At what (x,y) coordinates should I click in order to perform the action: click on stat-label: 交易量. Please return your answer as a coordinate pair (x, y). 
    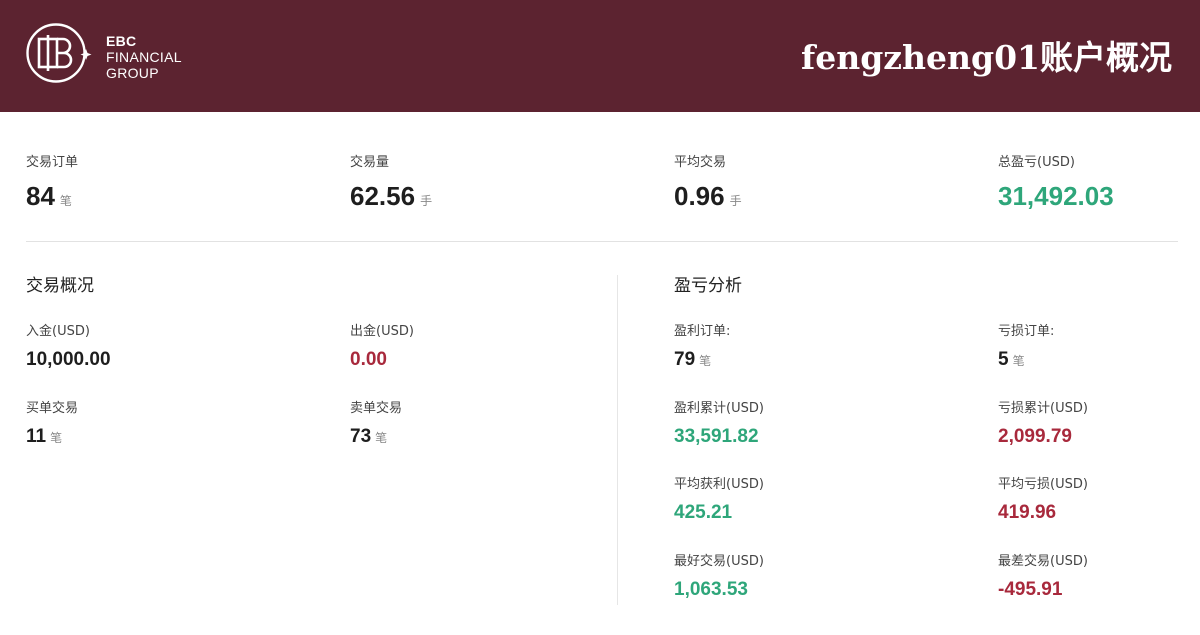
    Looking at the image, I should click on (370, 162).